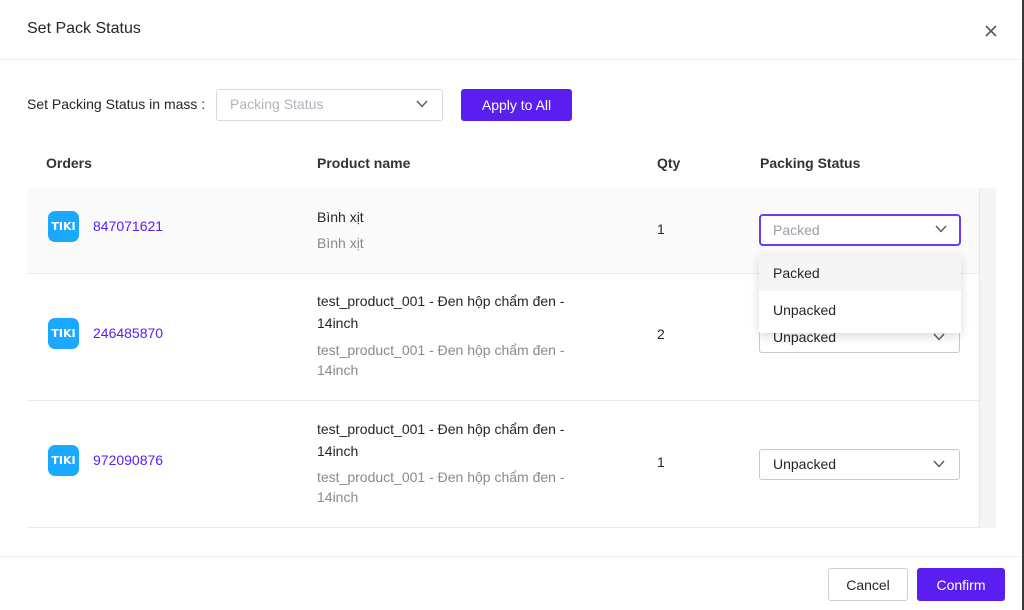  Describe the element at coordinates (810, 163) in the screenshot. I see `column-header-packing-status: Packing Status` at that location.